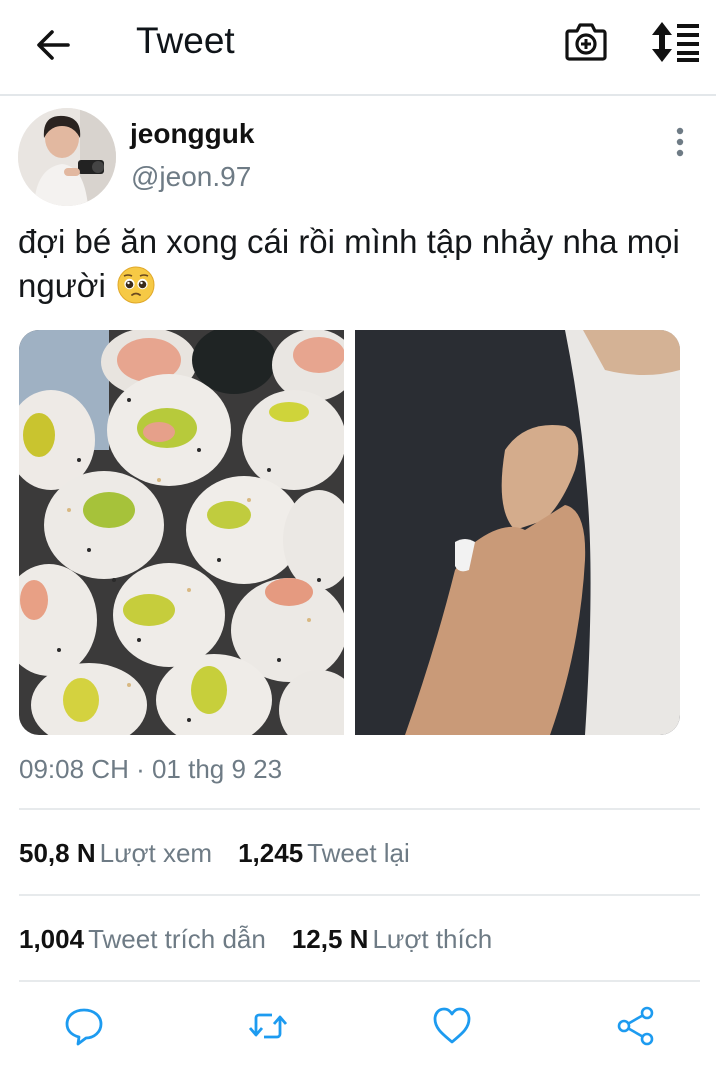 This screenshot has width=716, height=1074. I want to click on share-button, so click(636, 1026).